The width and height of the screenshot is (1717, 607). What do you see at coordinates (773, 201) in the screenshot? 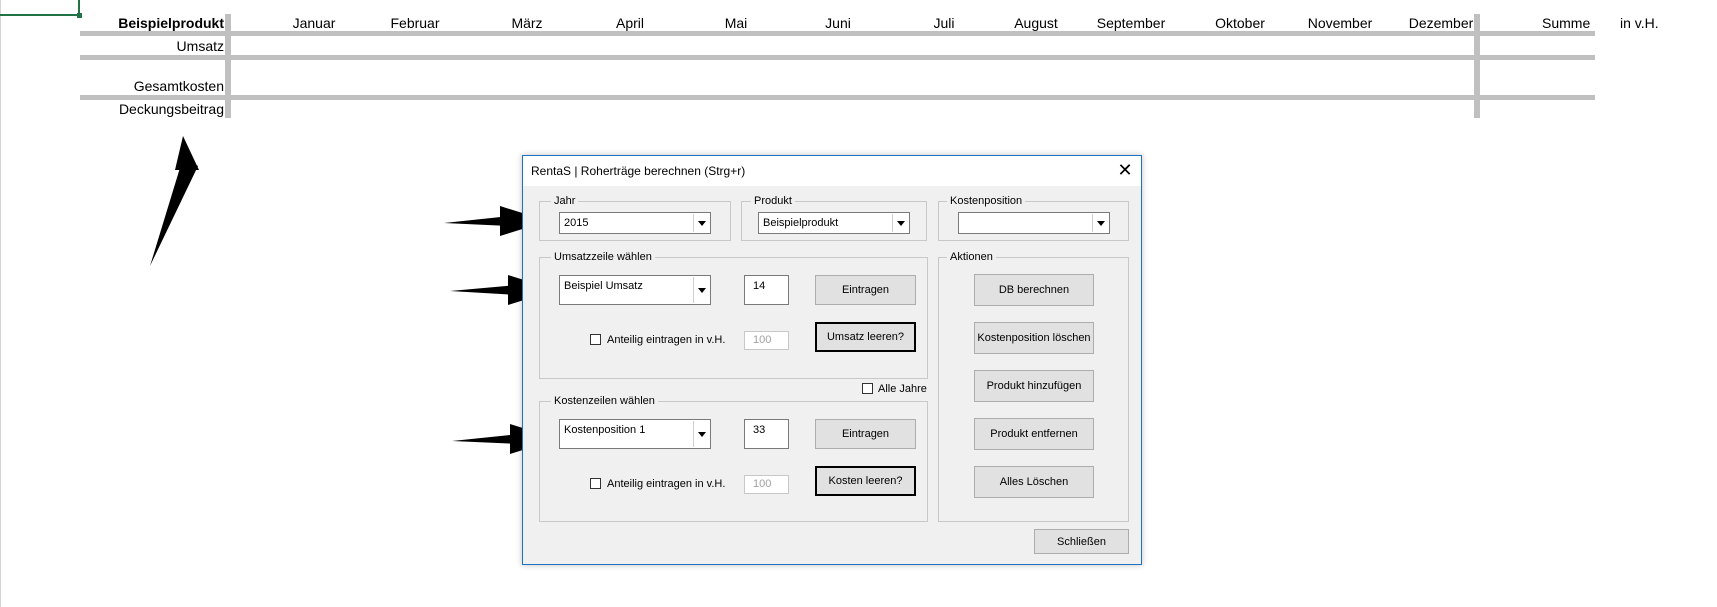
I see `product-label: Produkt` at bounding box center [773, 201].